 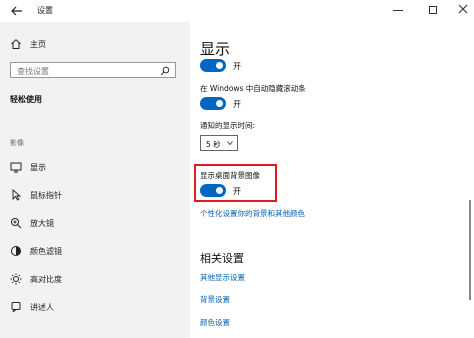 I want to click on related-link-background: 背景设置, so click(x=215, y=299).